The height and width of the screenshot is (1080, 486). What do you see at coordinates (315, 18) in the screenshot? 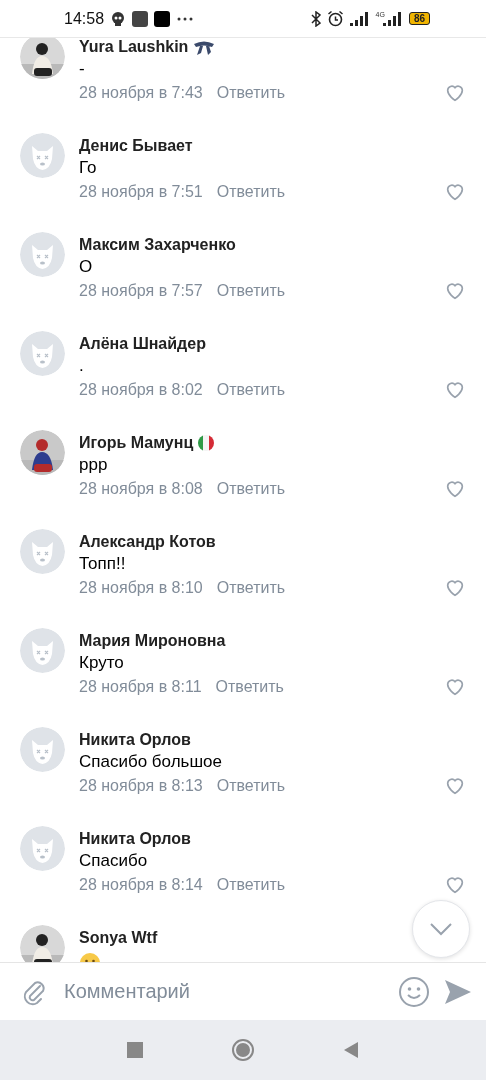
I see `bluetooth-icon` at bounding box center [315, 18].